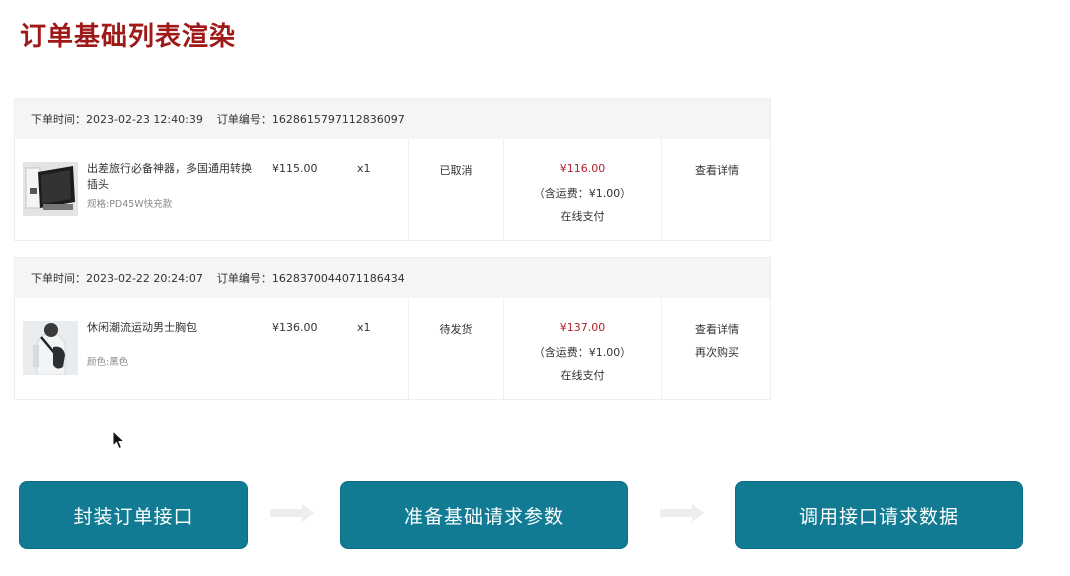 The image size is (1070, 576). I want to click on goods-spec: 颜色:黑色, so click(108, 362).